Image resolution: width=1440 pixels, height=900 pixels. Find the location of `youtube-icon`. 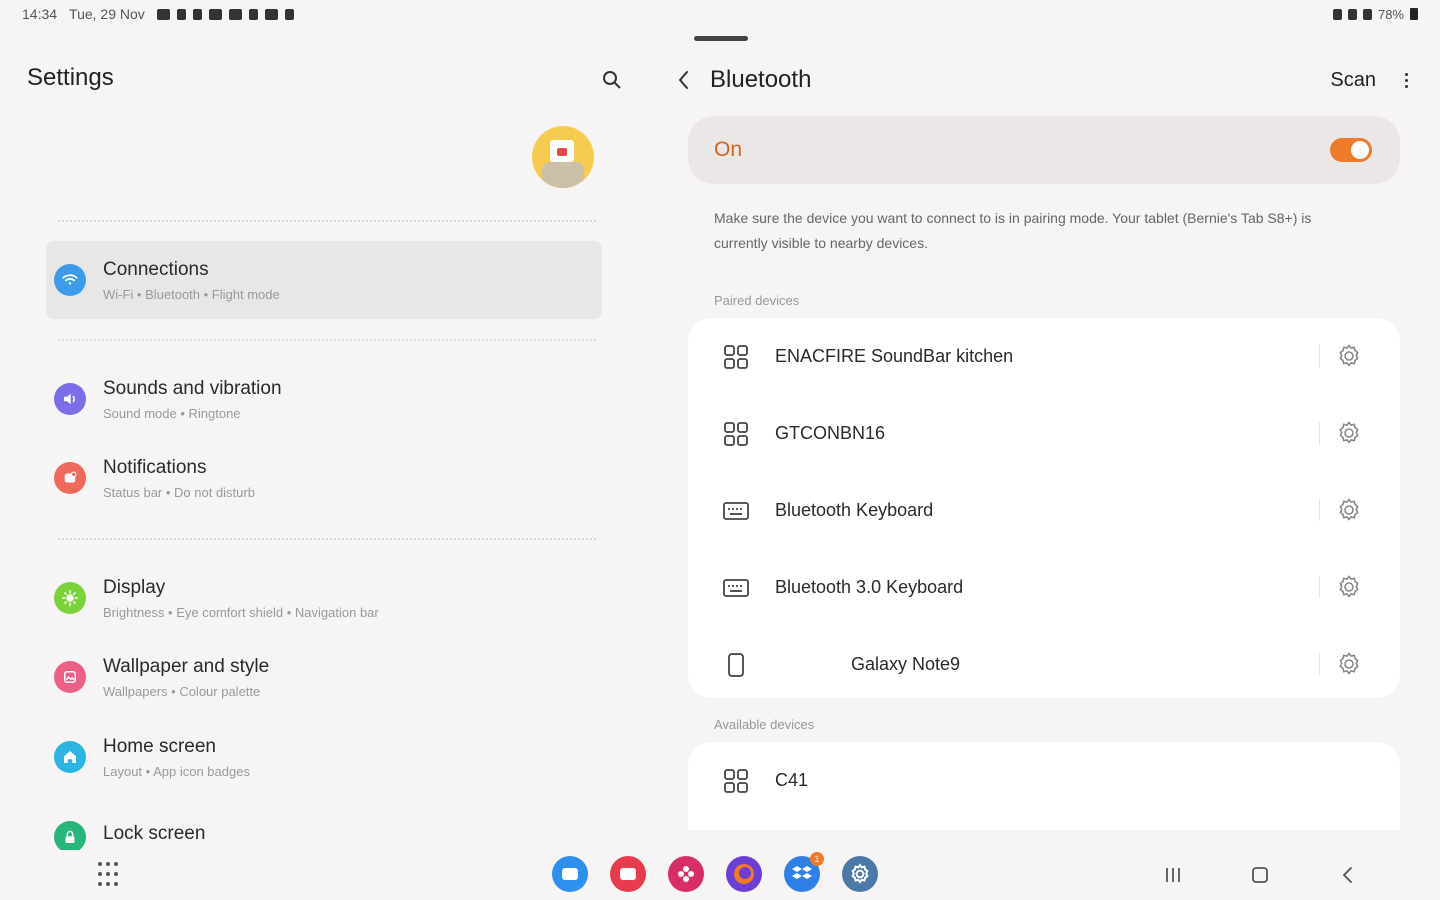

youtube-icon is located at coordinates (163, 14).